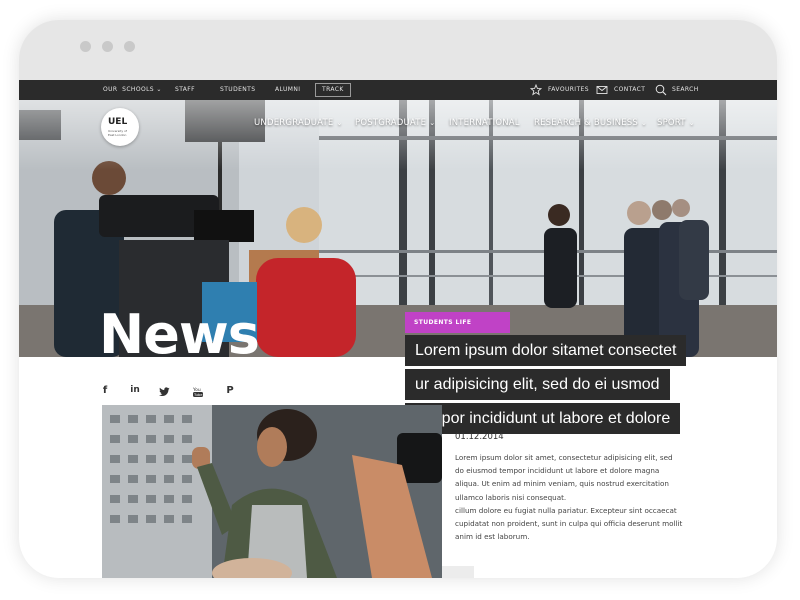 This screenshot has width=800, height=600. I want to click on headline-line: ur adipisicing elit, sed do ei usmod, so click(537, 384).